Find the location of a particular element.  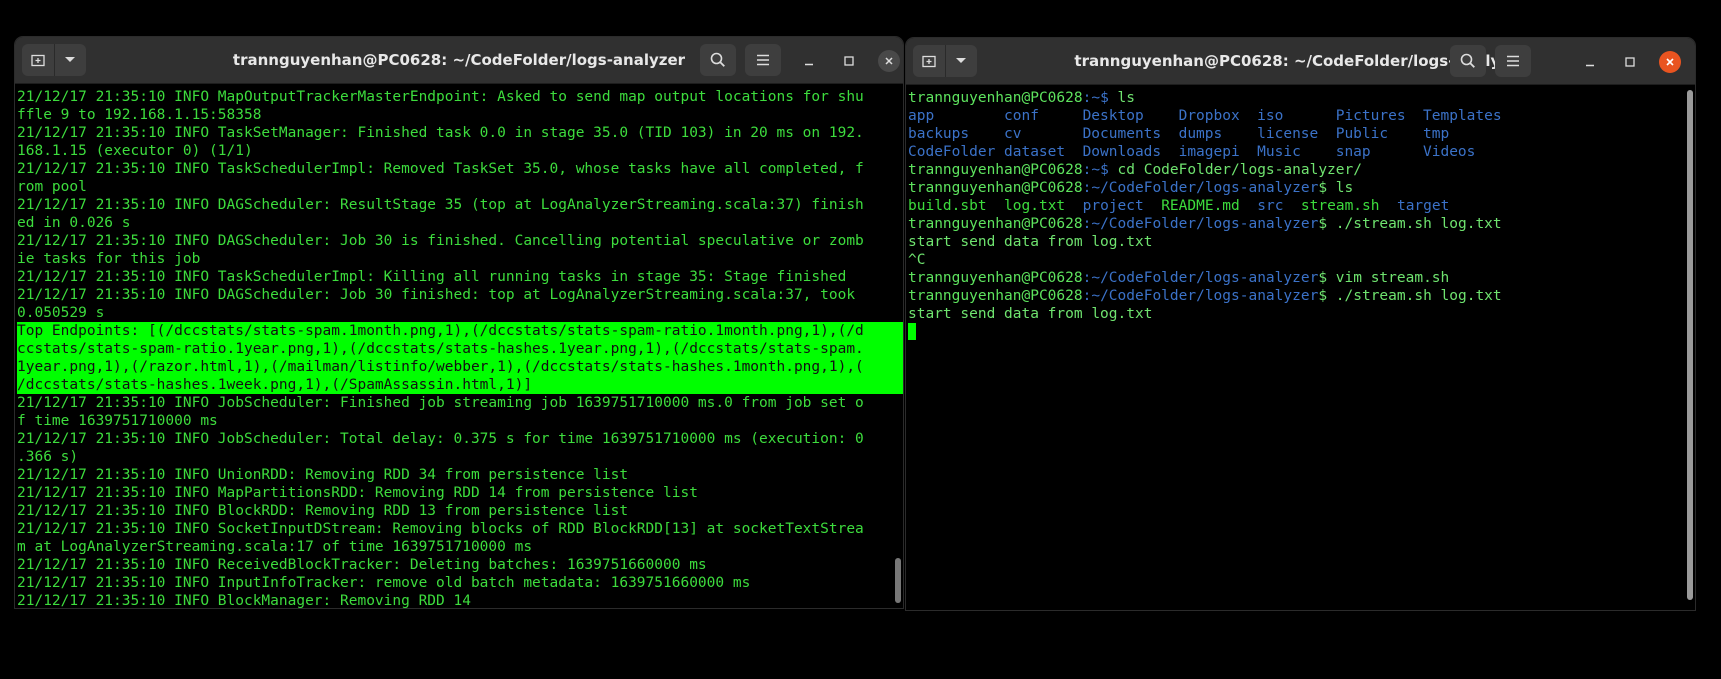

new-tab-icon is located at coordinates (38, 60).